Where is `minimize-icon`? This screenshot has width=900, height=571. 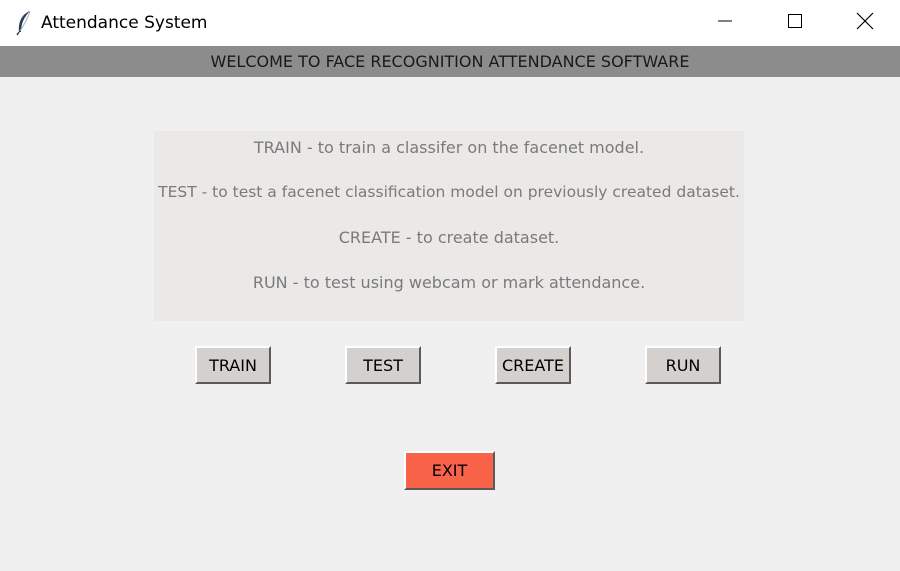
minimize-icon is located at coordinates (725, 23).